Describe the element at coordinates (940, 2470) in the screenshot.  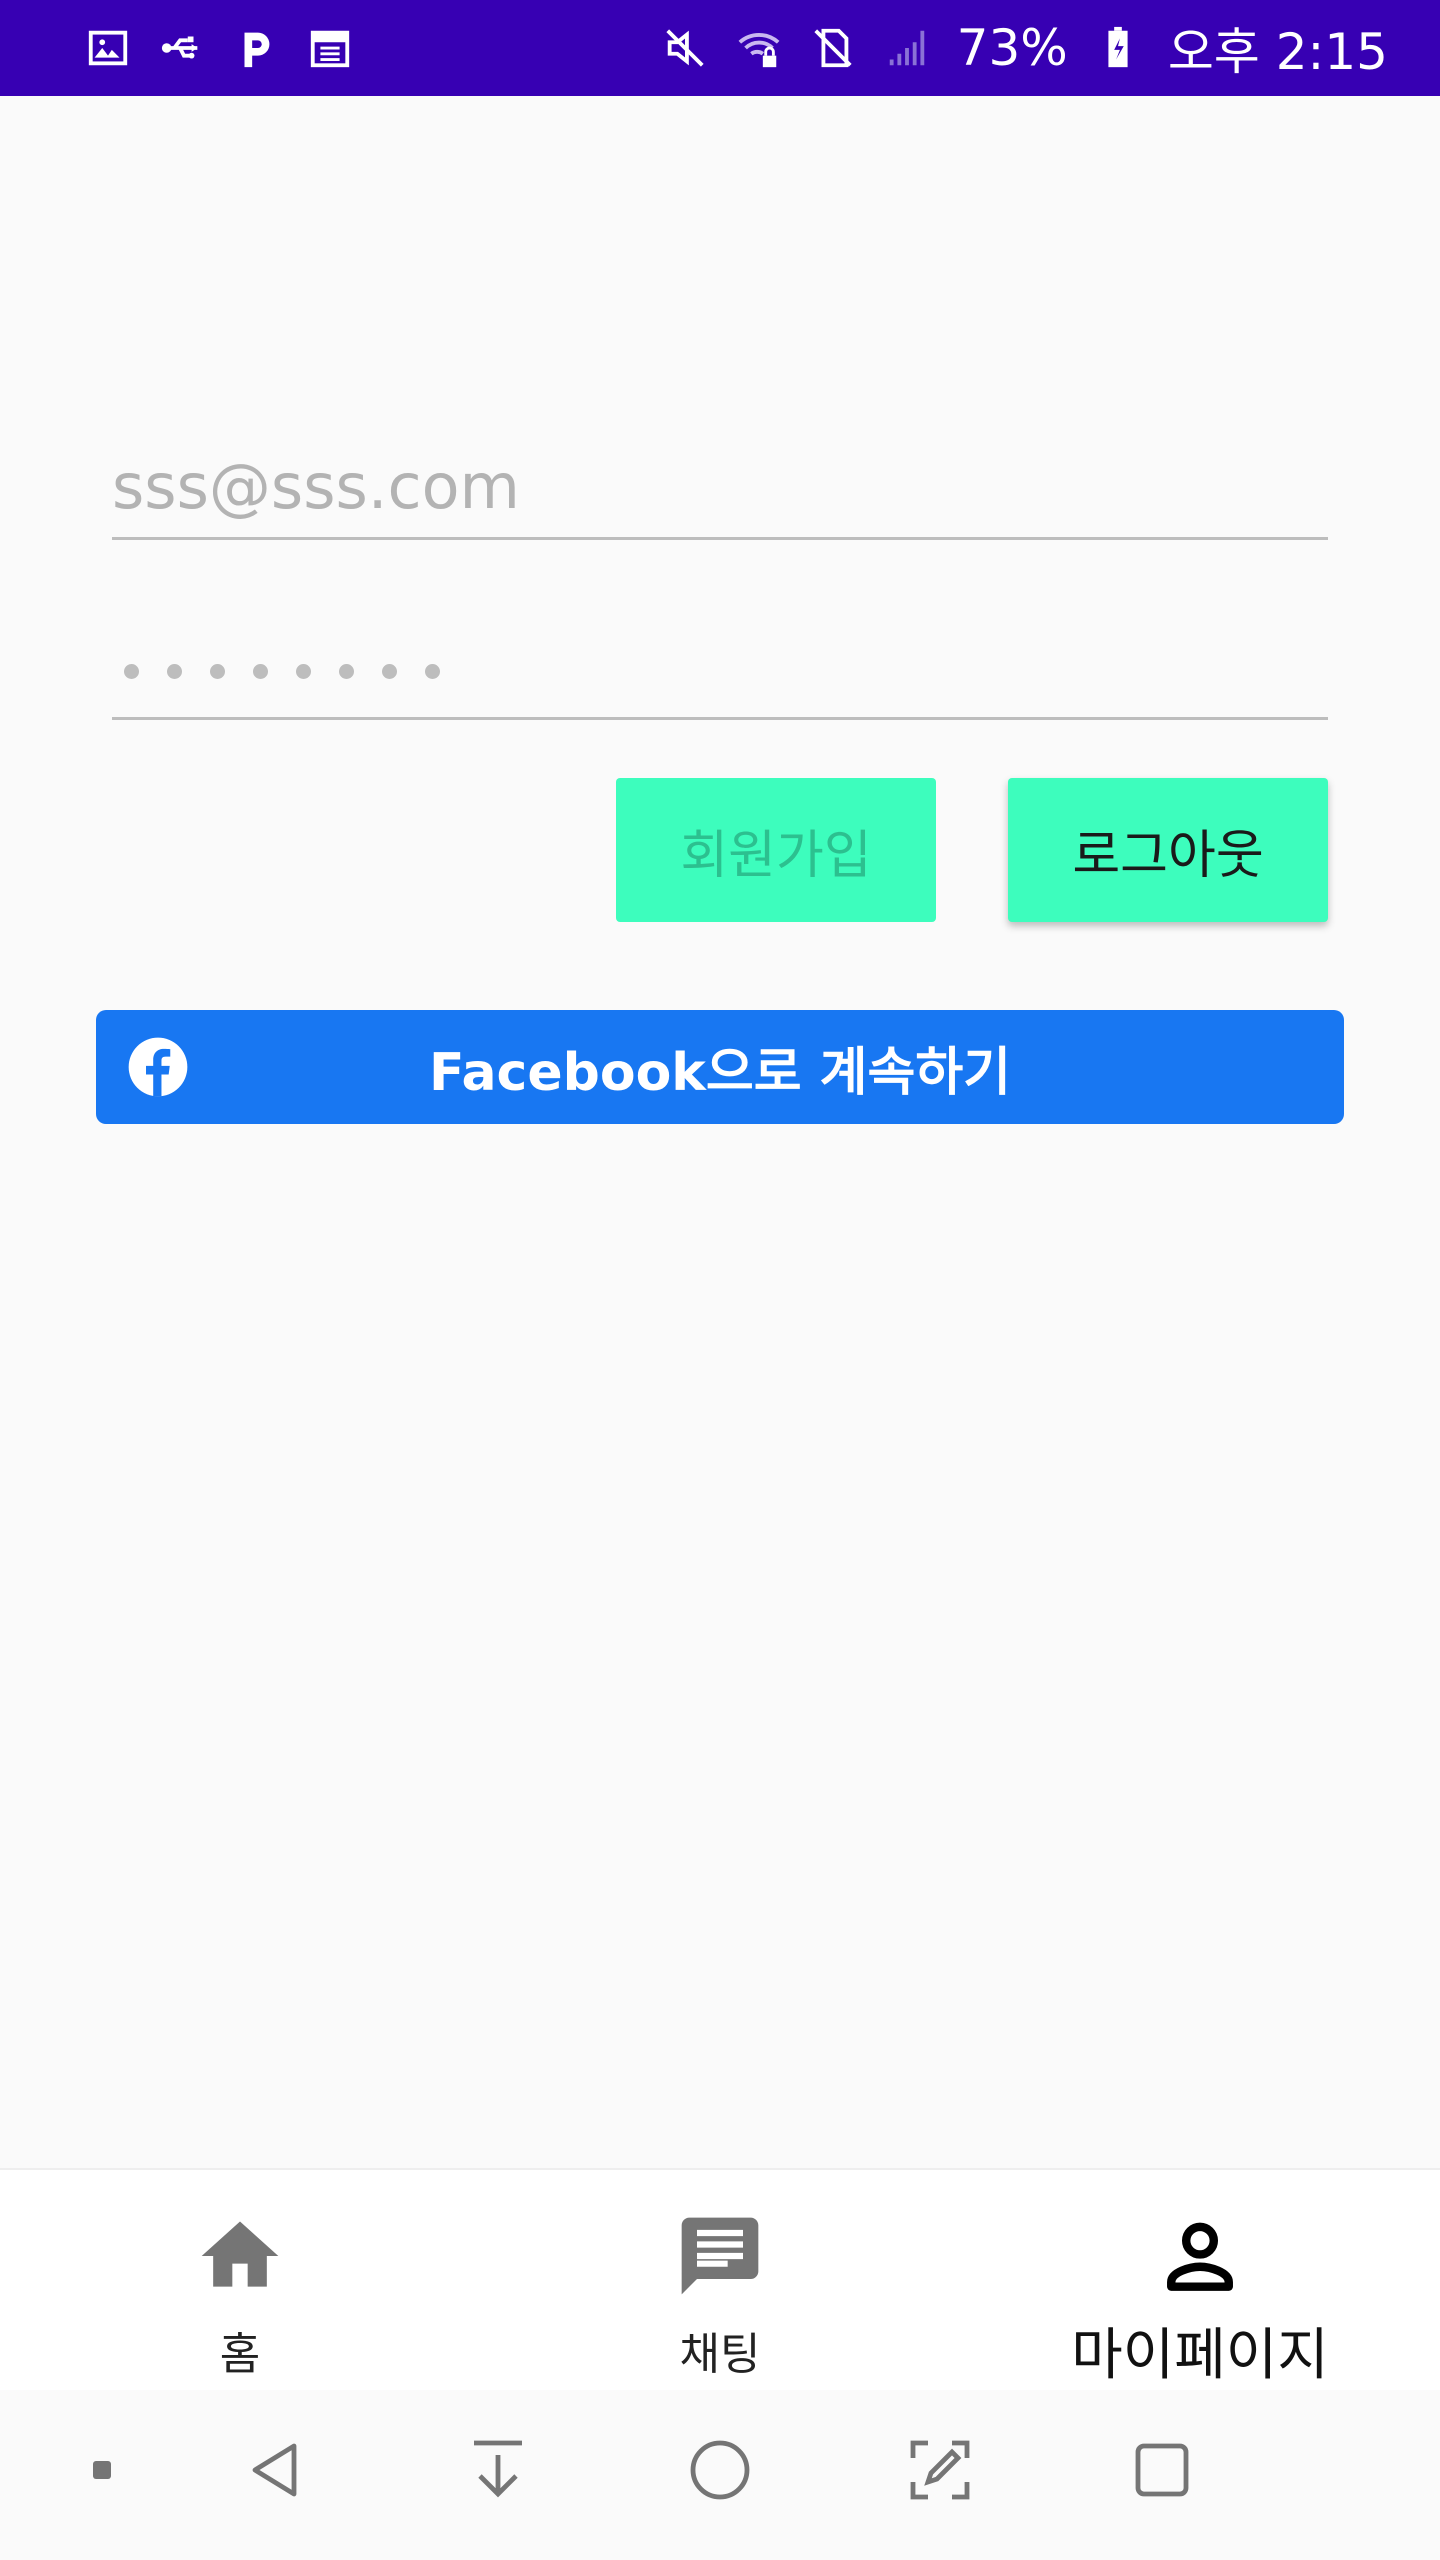
I see `edit-screenshot-icon` at that location.